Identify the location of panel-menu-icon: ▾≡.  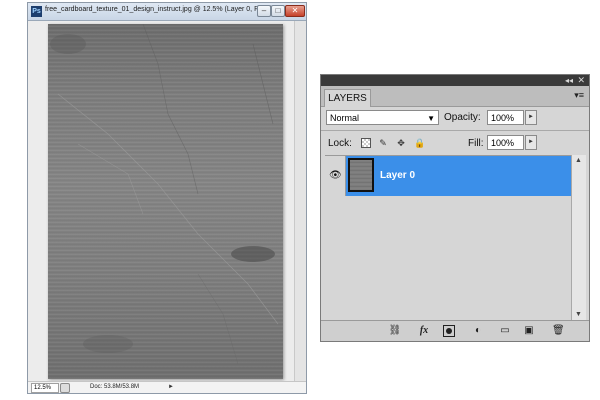
(579, 95).